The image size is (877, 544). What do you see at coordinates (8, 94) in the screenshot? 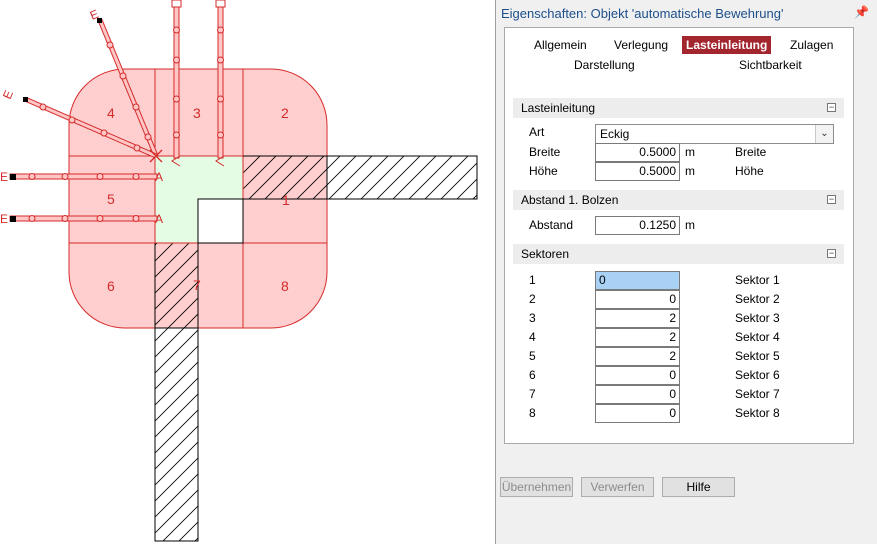
I see `rail-end-label-4b: E` at bounding box center [8, 94].